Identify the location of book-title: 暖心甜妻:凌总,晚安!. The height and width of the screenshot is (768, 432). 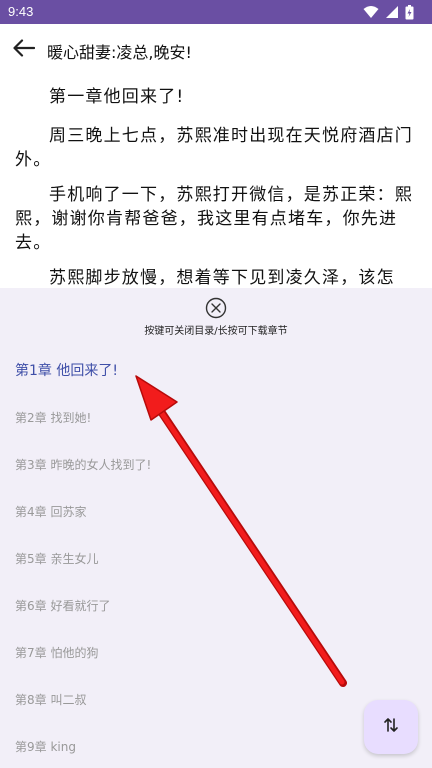
(119, 52).